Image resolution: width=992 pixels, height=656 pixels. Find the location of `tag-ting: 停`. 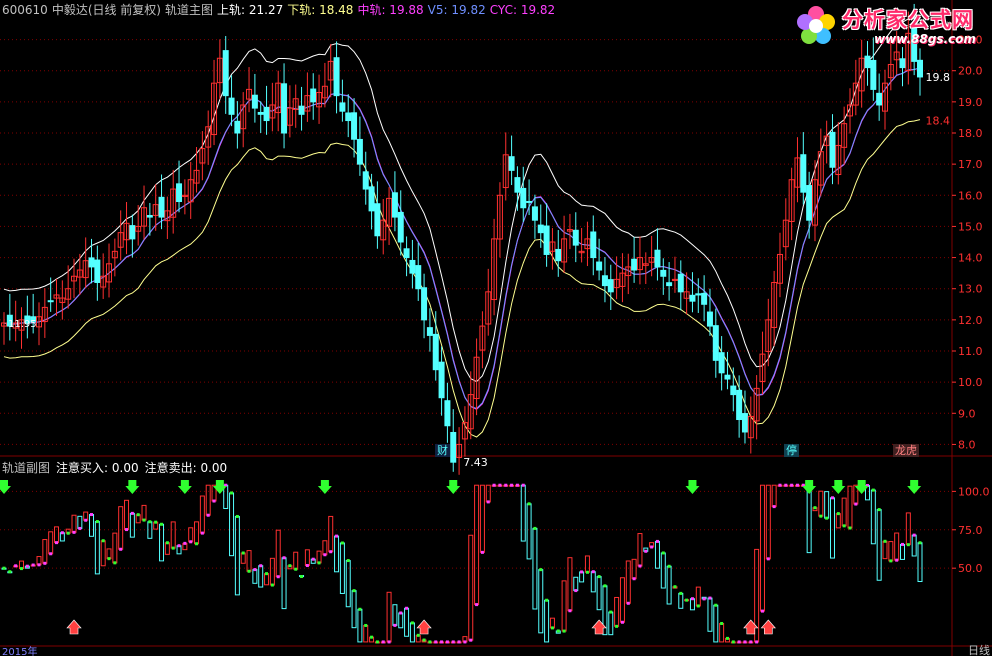

tag-ting: 停 is located at coordinates (791, 450).